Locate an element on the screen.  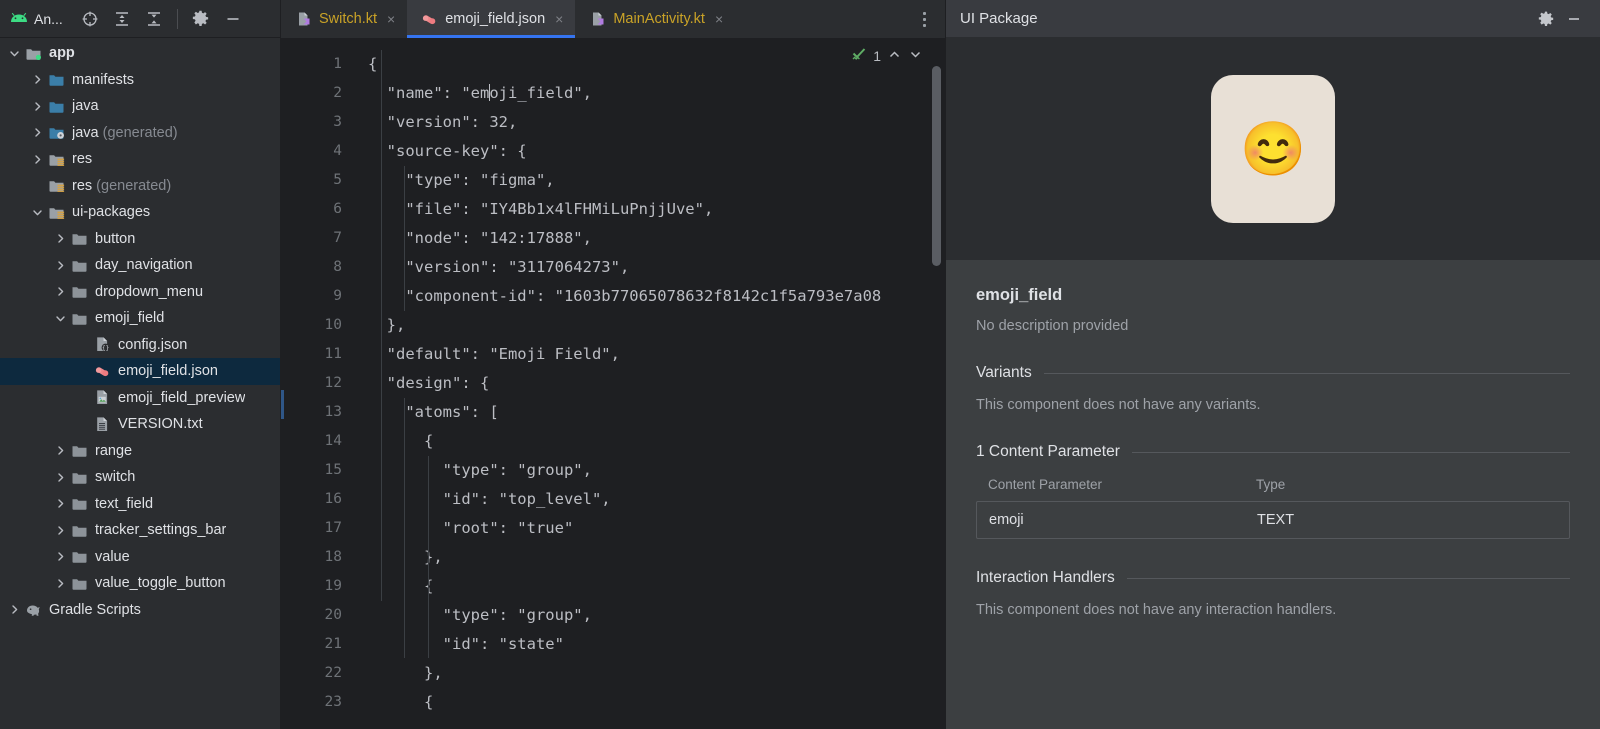
code-line: "root": "true" is located at coordinates (651, 528).